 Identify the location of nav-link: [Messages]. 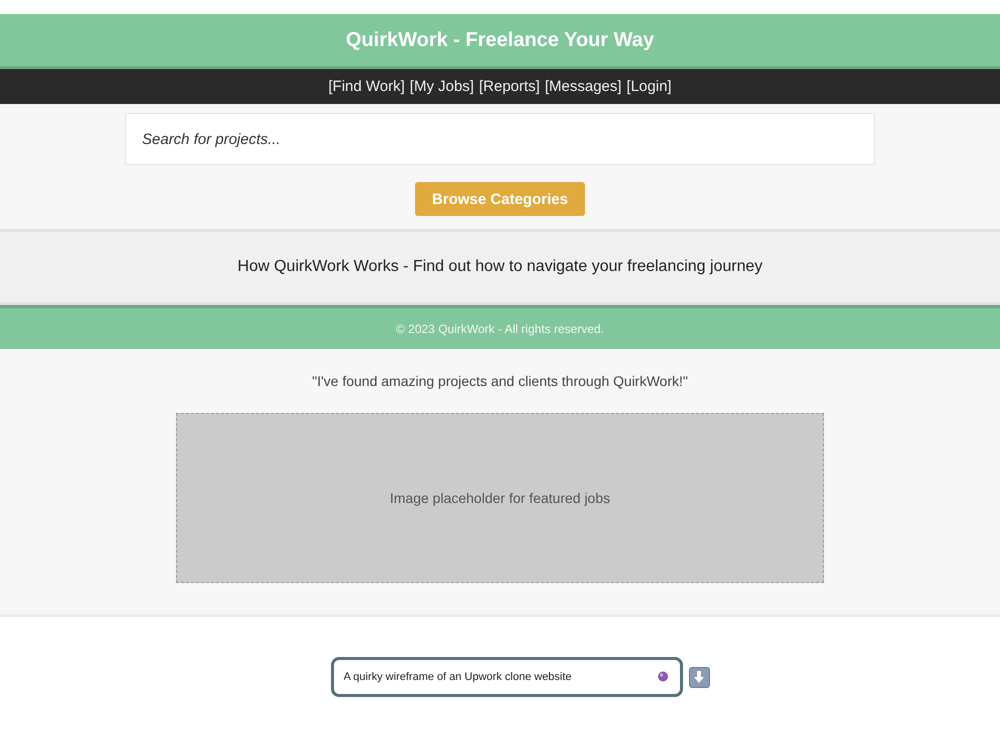
(583, 86).